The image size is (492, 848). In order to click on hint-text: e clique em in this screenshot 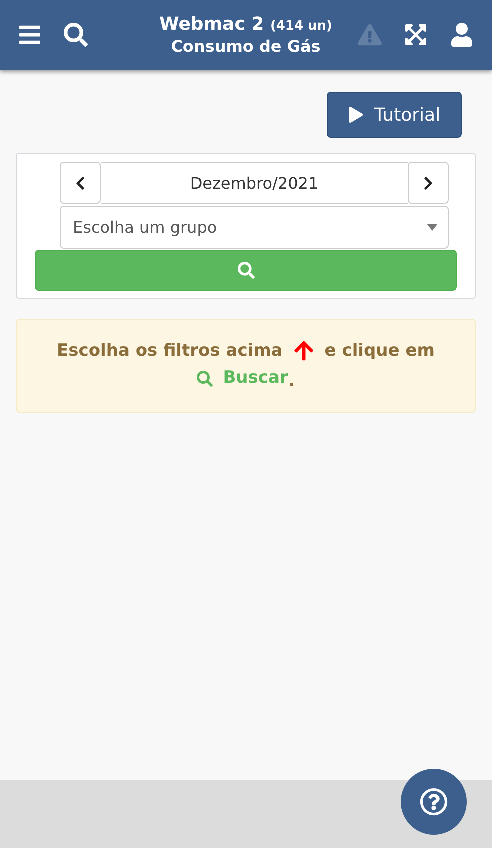, I will do `click(379, 351)`.